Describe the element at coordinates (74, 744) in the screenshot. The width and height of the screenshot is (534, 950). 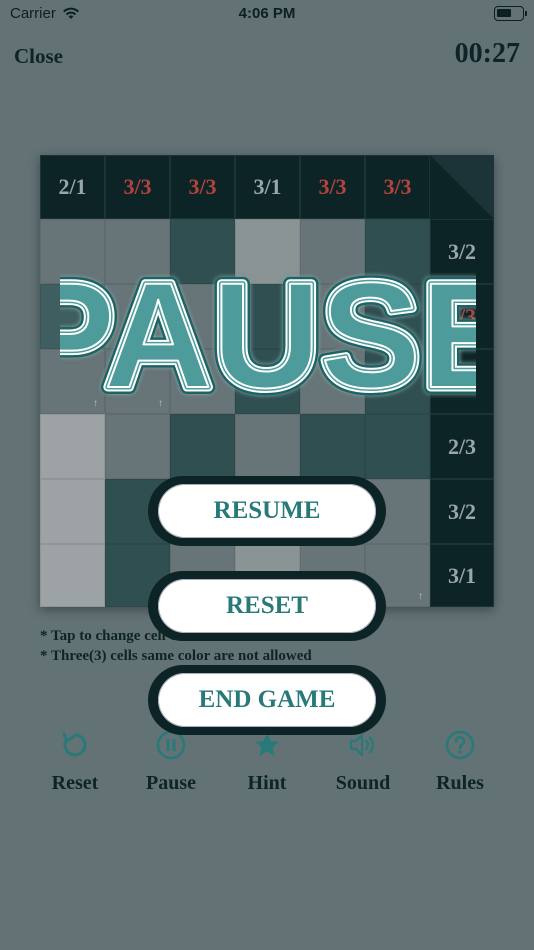
I see `reset-icon` at that location.